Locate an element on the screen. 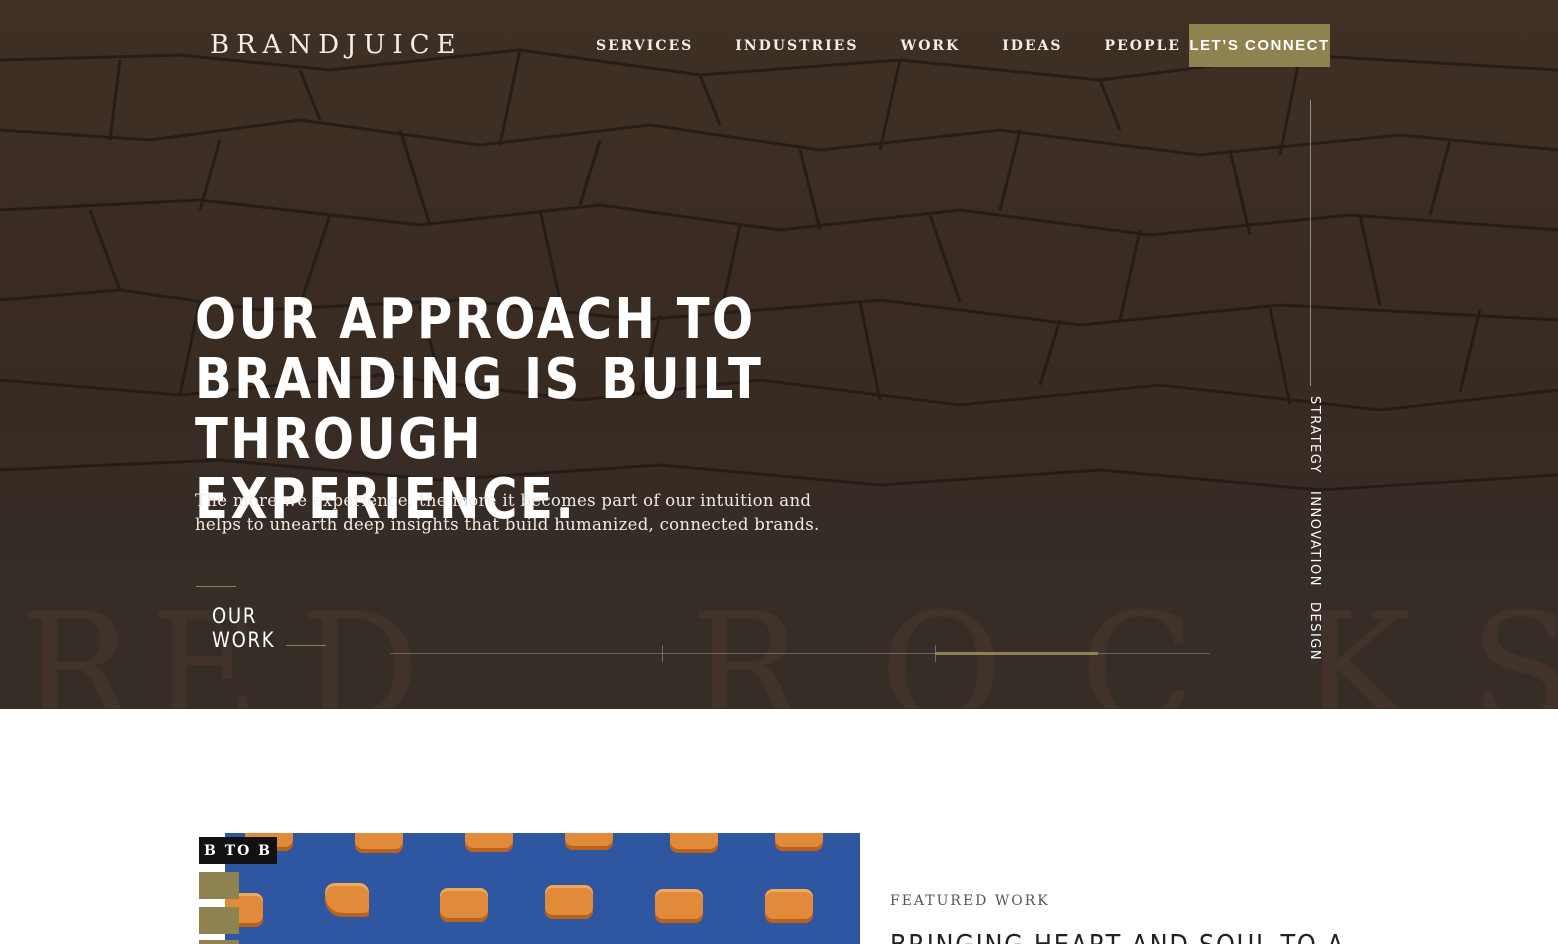  featured-work-label: FEATURED WORK is located at coordinates (970, 901).